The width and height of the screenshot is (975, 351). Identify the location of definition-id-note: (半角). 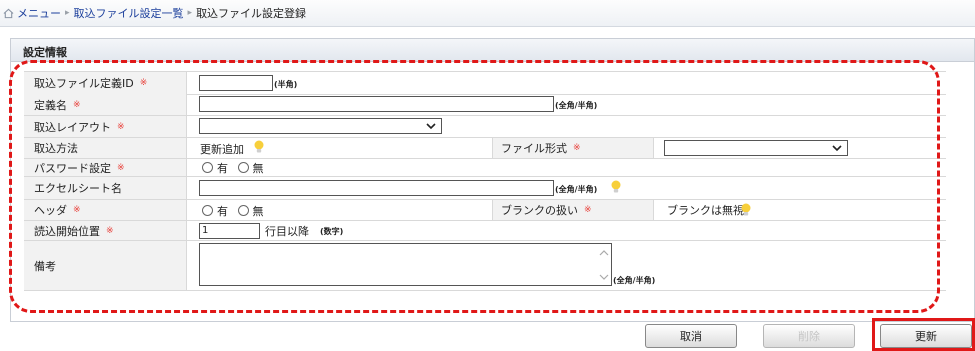
(286, 84).